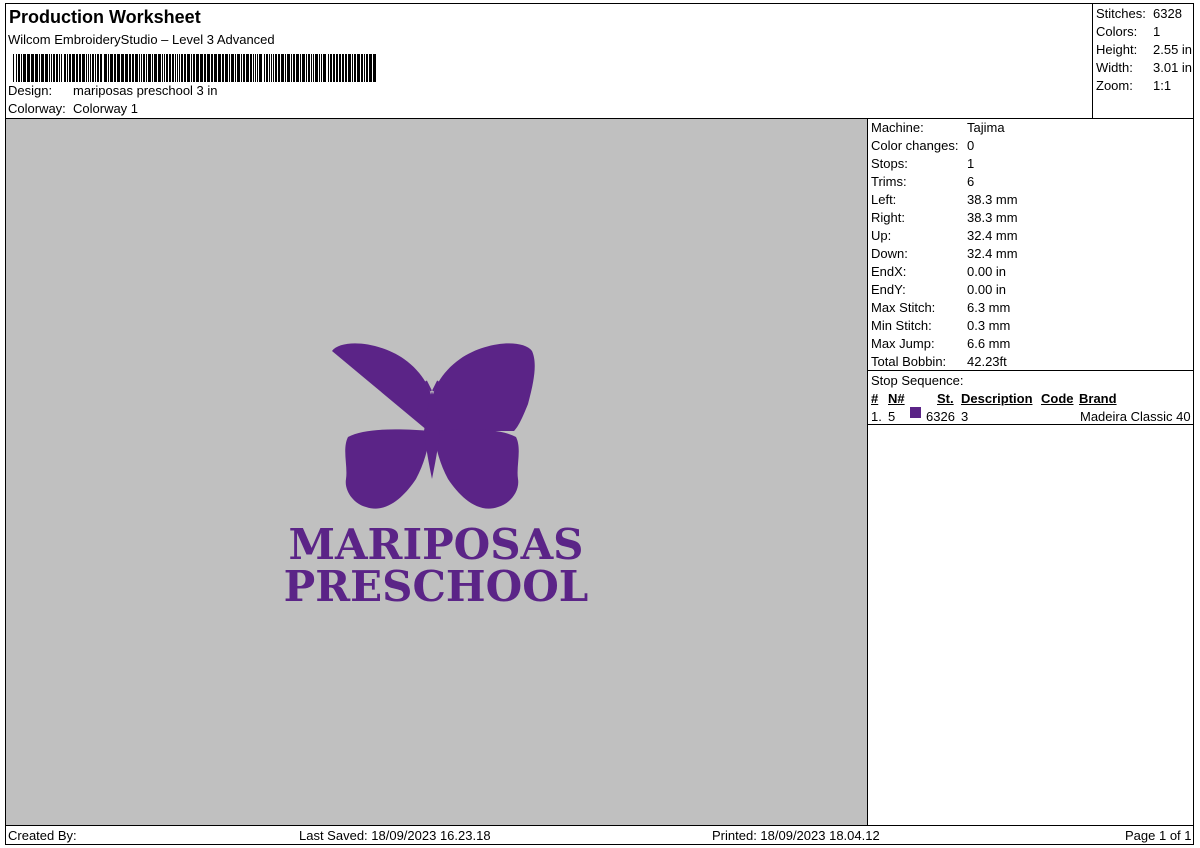  What do you see at coordinates (903, 307) in the screenshot?
I see `property-label: Max Stitch:` at bounding box center [903, 307].